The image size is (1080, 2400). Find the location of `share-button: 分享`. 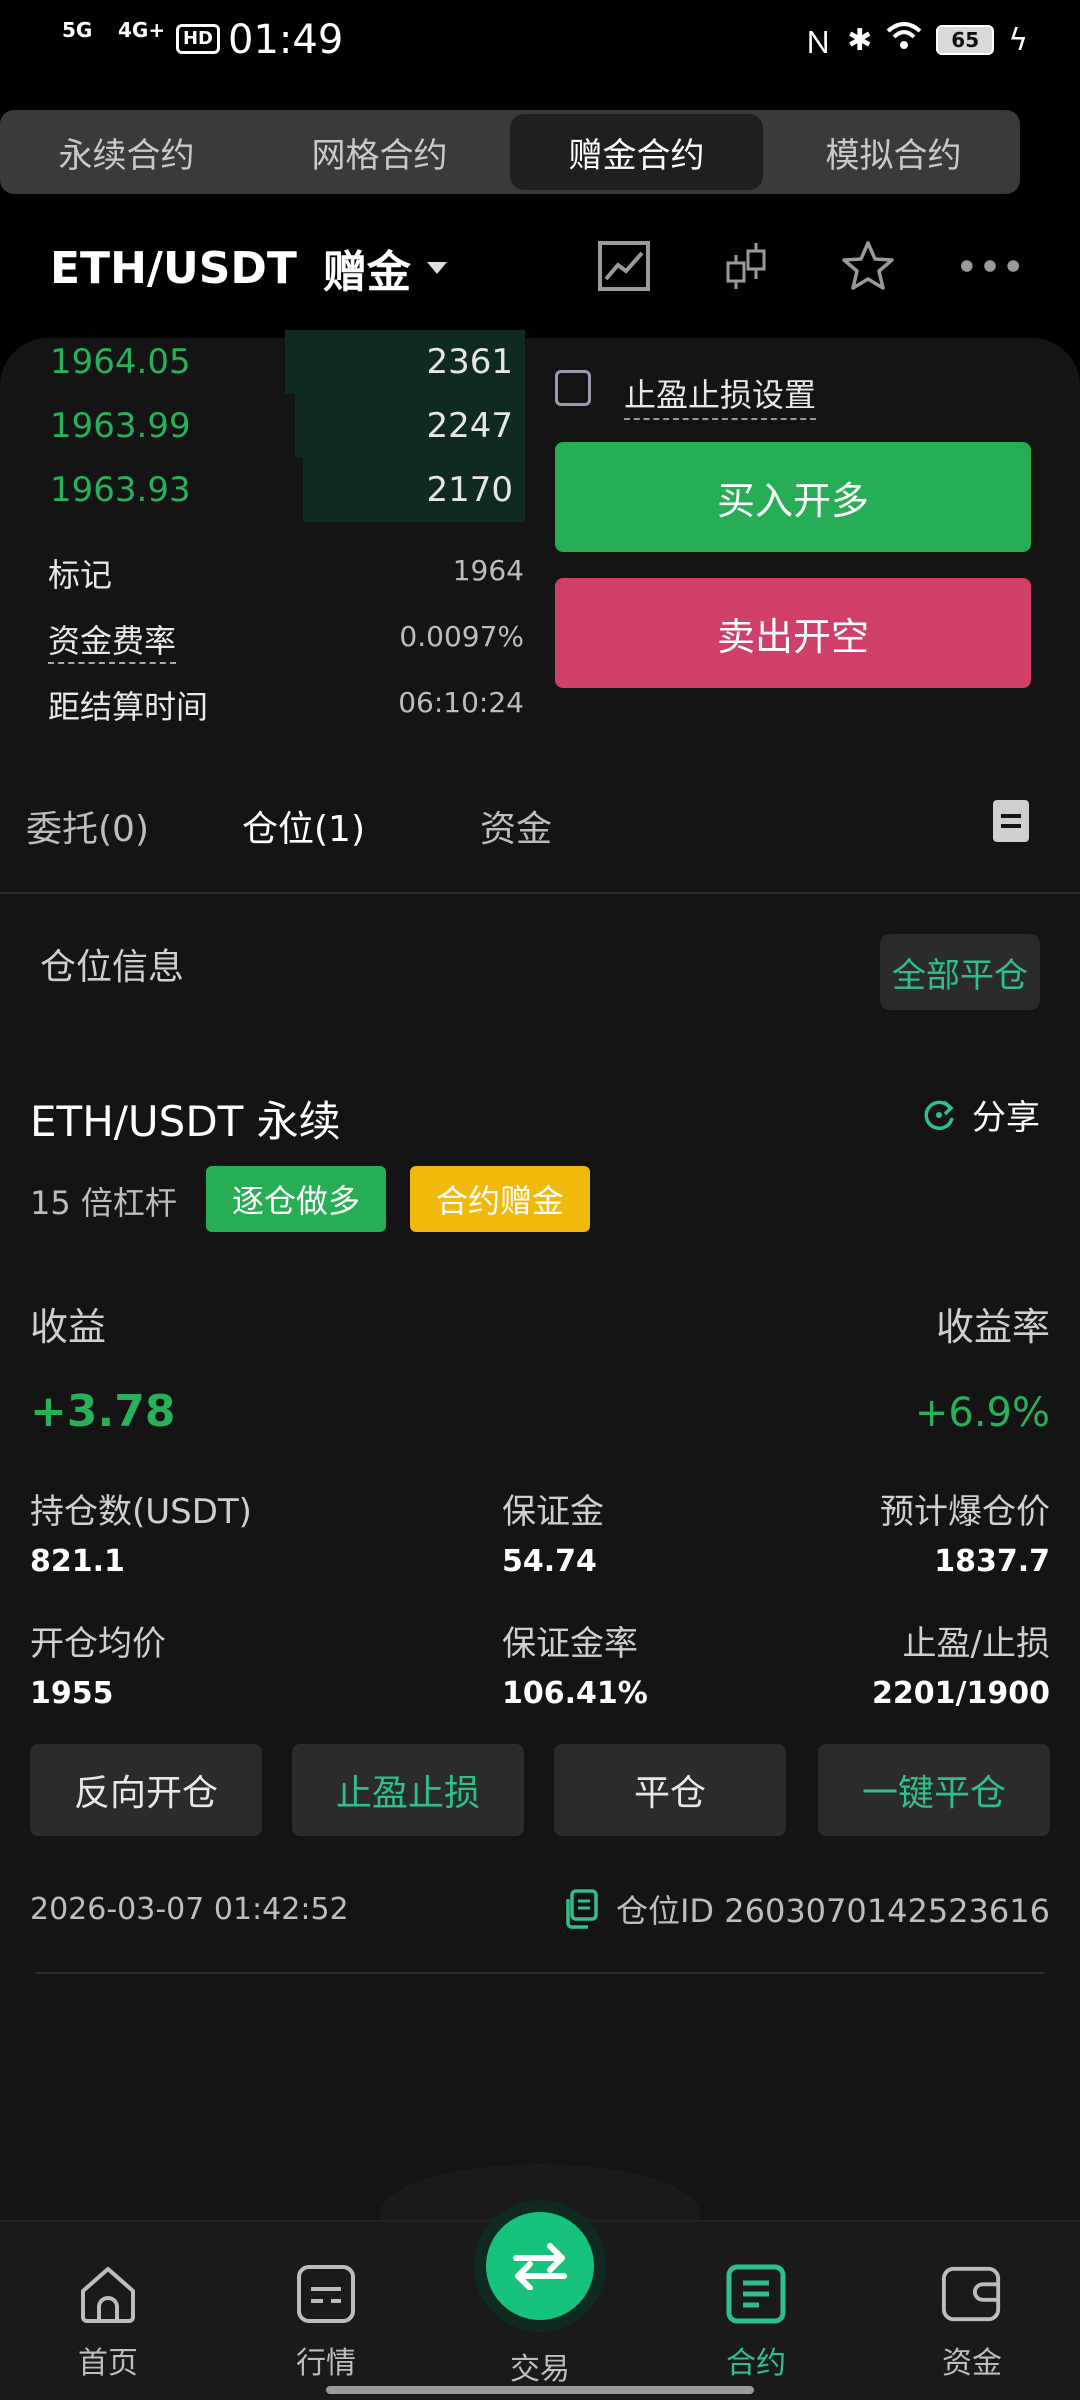

share-button: 分享 is located at coordinates (980, 1114).